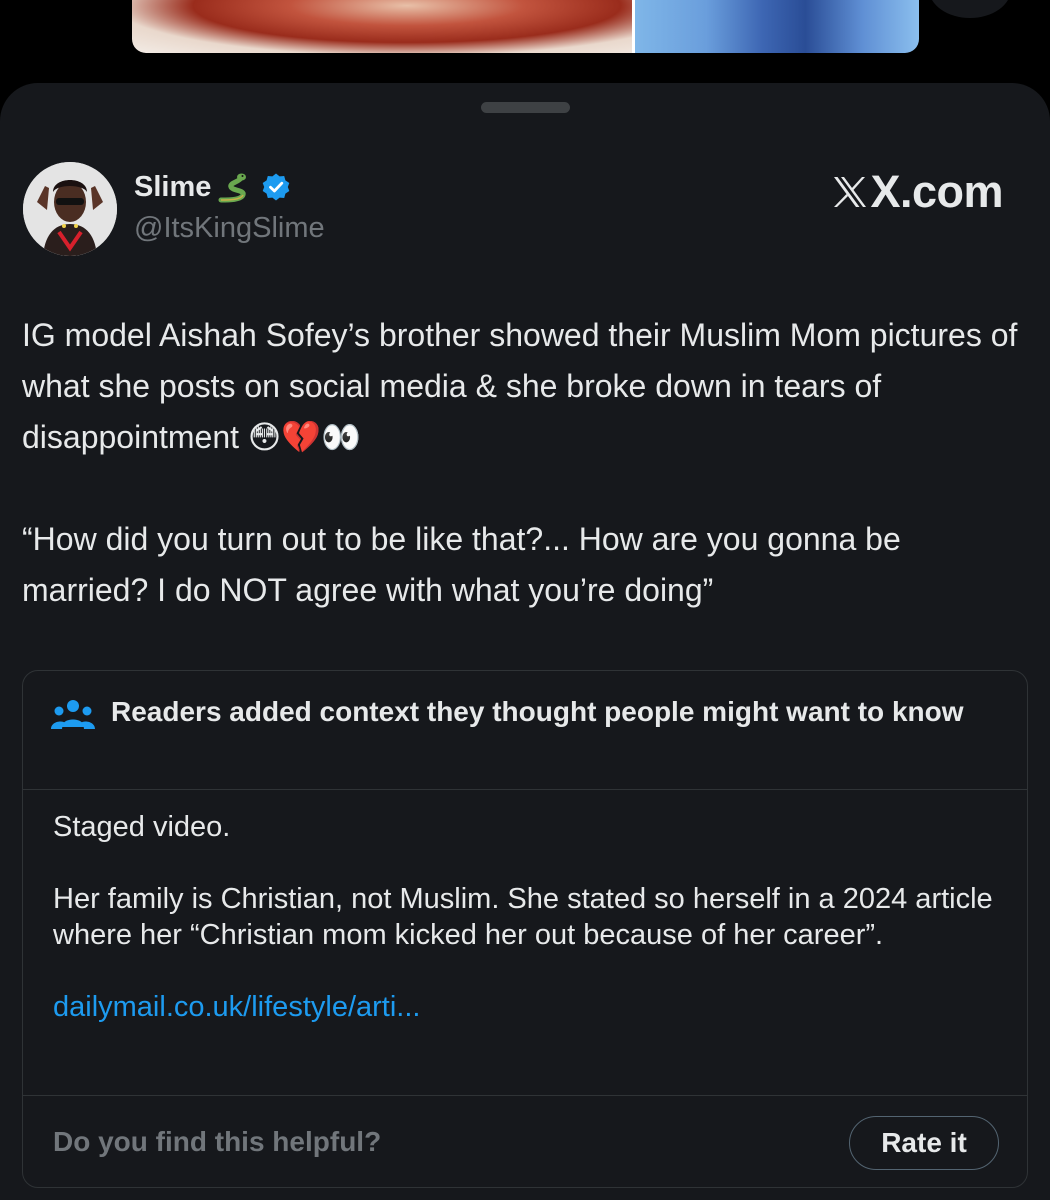 This screenshot has width=1050, height=1200. I want to click on background-circle-button, so click(970, 9).